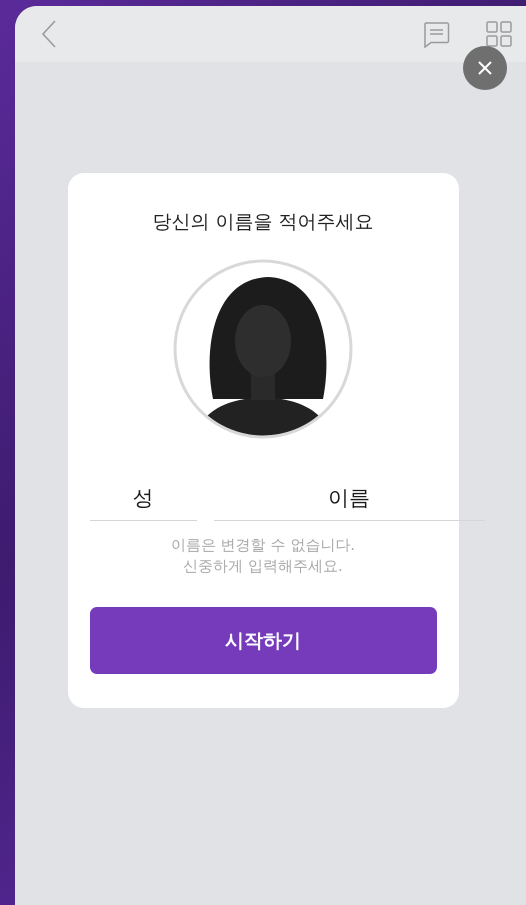  Describe the element at coordinates (263, 222) in the screenshot. I see `dialog-title: 당신의 이름을 적어주세요` at that location.